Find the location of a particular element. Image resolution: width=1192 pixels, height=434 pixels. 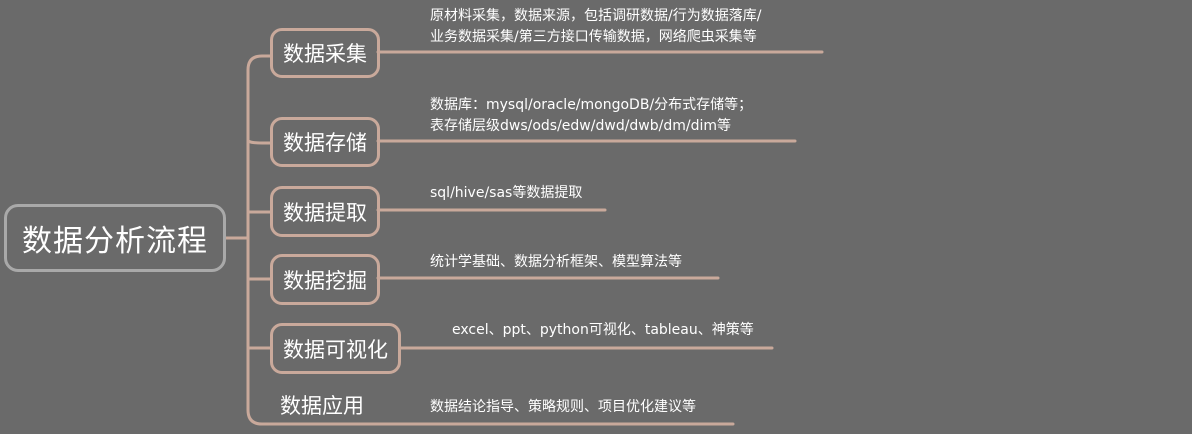

desc-line: 数据结论指导、策略规则、项目优化建议等 is located at coordinates (563, 407).